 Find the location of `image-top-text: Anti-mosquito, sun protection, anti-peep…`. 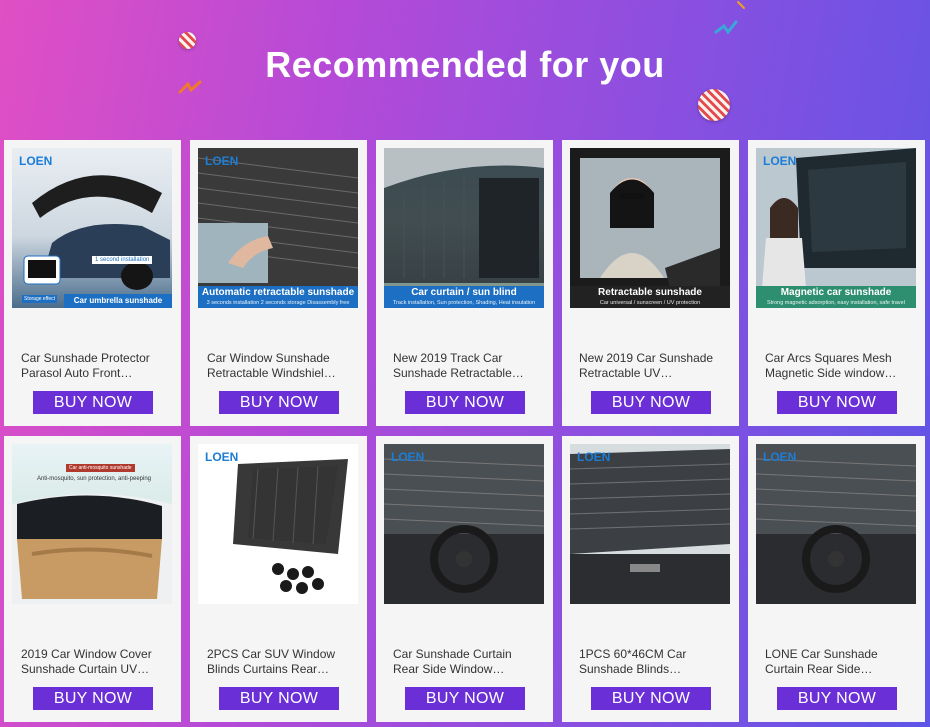

image-top-text: Anti-mosquito, sun protection, anti-peep… is located at coordinates (94, 479).